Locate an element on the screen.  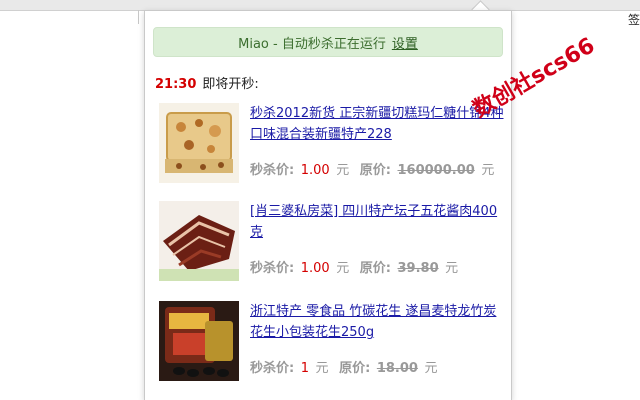
status-banner: Miao - 自动秒杀正在运行 设置 is located at coordinates (328, 42).